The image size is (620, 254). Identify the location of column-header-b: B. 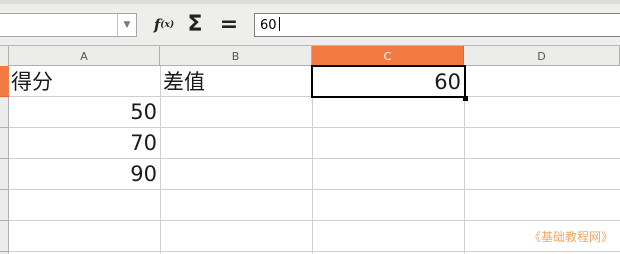
(236, 56).